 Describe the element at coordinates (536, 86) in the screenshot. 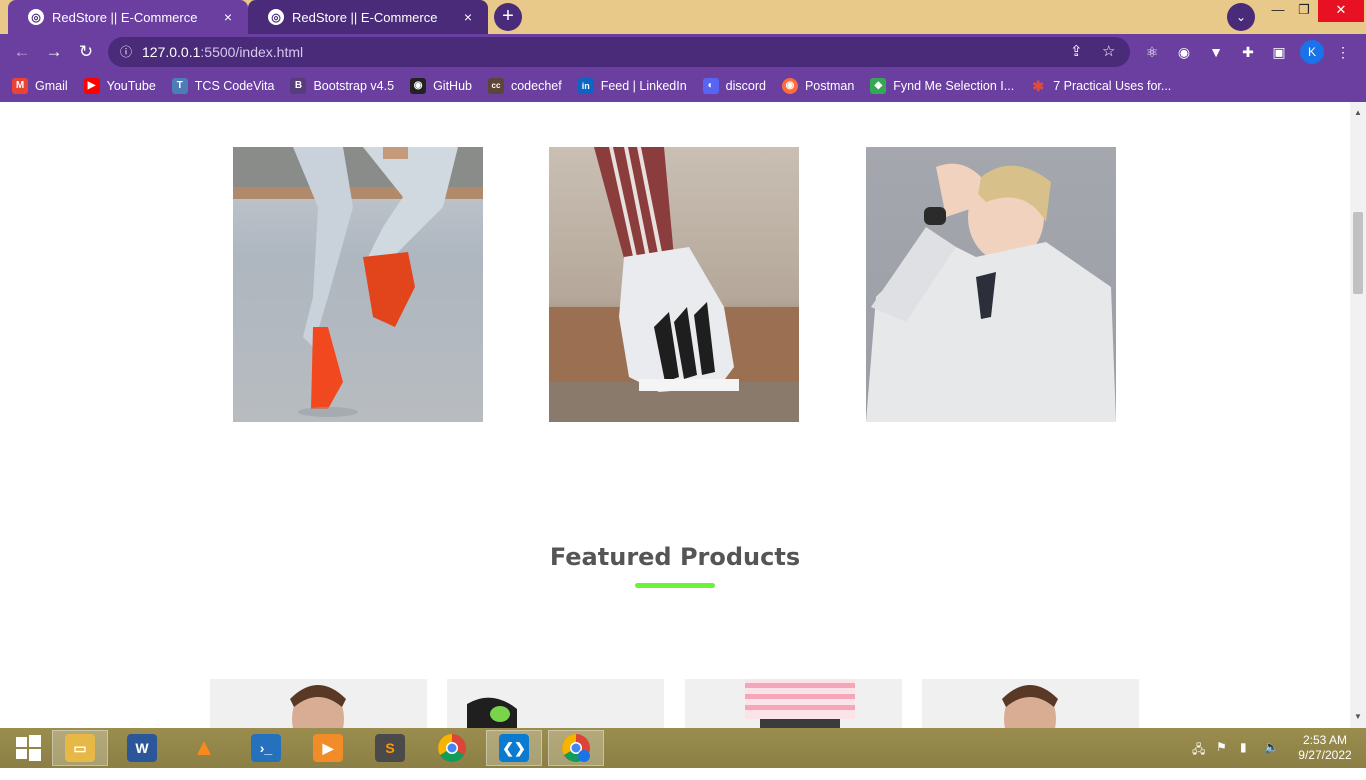

I see `bookmark-label: codechef` at that location.